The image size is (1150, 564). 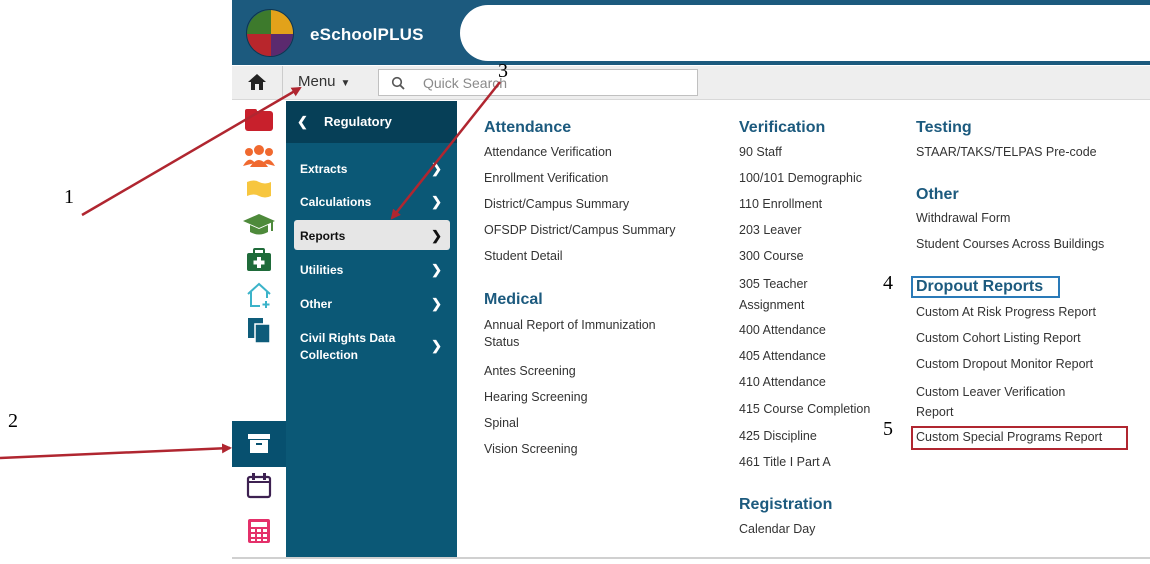 What do you see at coordinates (13, 421) in the screenshot?
I see `annotation-number-2: 2` at bounding box center [13, 421].